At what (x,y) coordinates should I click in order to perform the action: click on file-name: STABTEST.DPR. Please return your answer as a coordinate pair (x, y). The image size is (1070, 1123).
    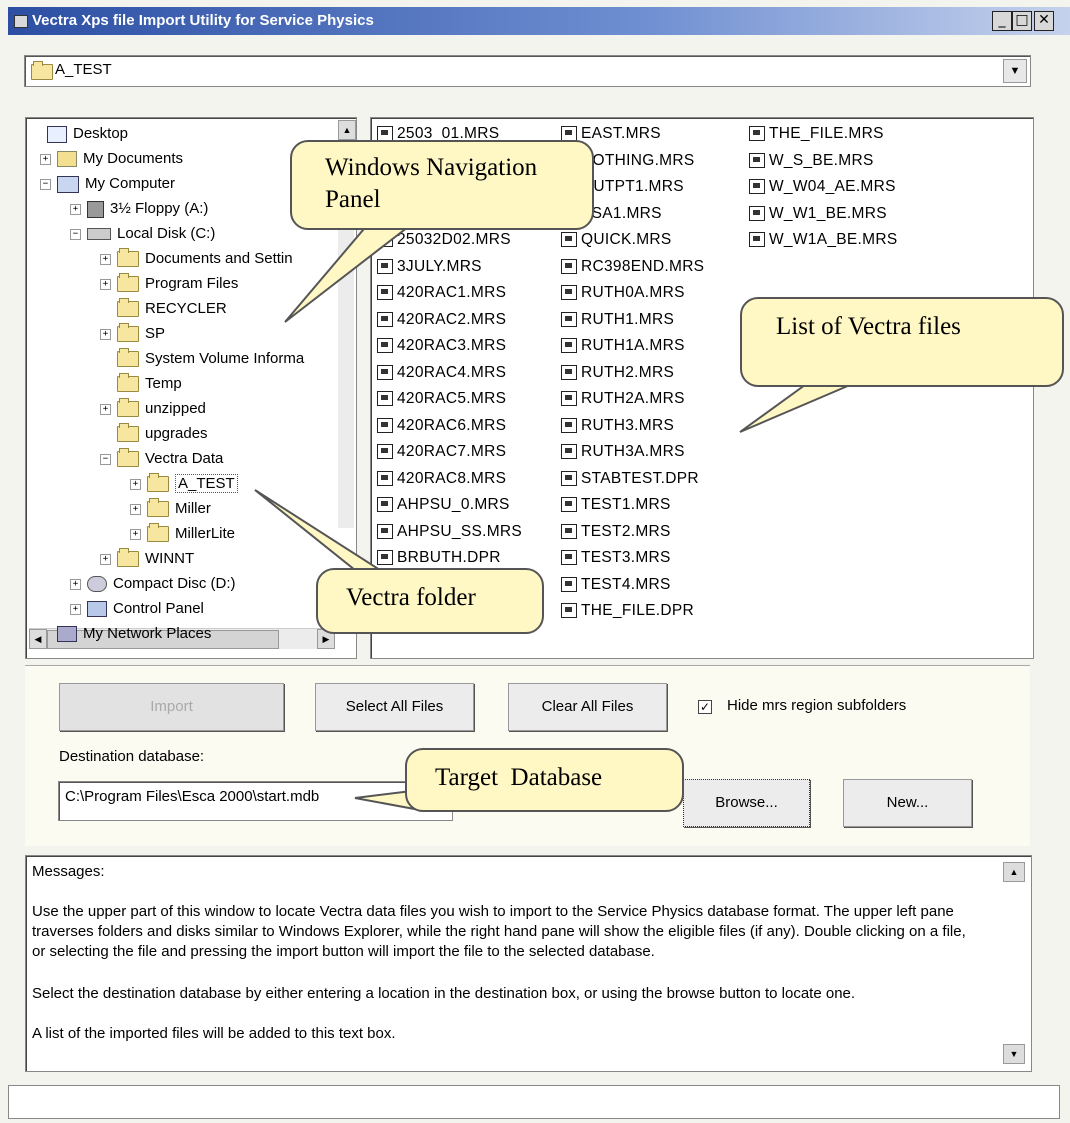
    Looking at the image, I should click on (640, 478).